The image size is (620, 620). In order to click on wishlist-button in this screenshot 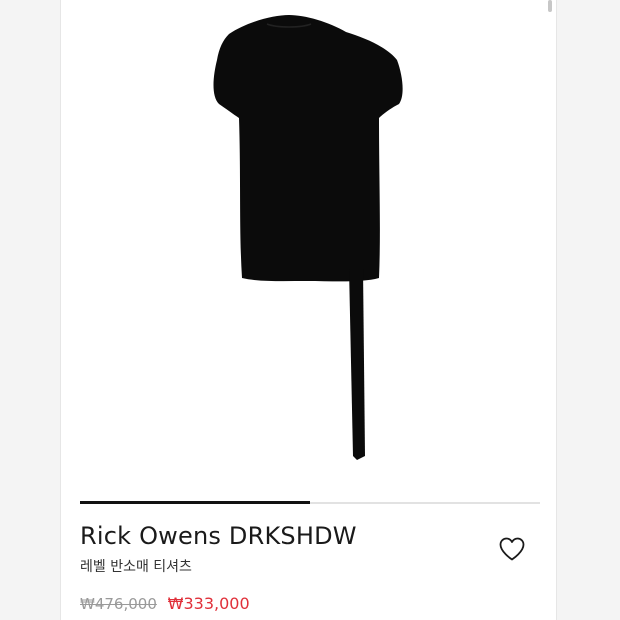, I will do `click(512, 549)`.